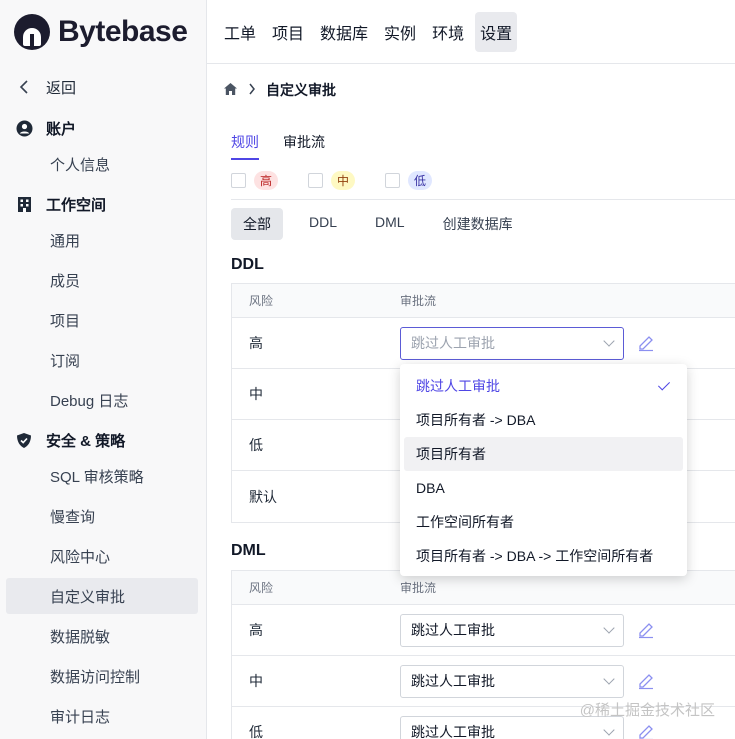 The width and height of the screenshot is (735, 739). Describe the element at coordinates (420, 180) in the screenshot. I see `risk-low-badge: 低` at that location.